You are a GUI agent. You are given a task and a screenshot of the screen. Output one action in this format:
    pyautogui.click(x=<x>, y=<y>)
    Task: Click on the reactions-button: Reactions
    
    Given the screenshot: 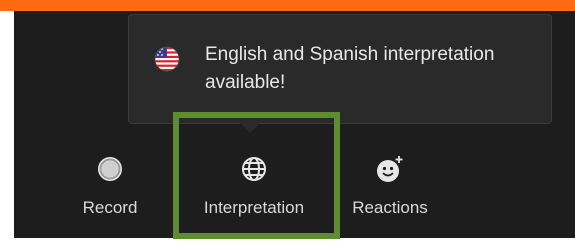 What is the action you would take?
    pyautogui.click(x=390, y=194)
    